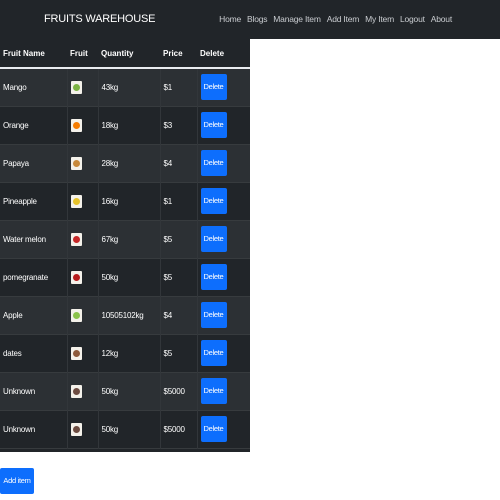 Image resolution: width=500 pixels, height=500 pixels. I want to click on fruit-name-cell: dates, so click(34, 353).